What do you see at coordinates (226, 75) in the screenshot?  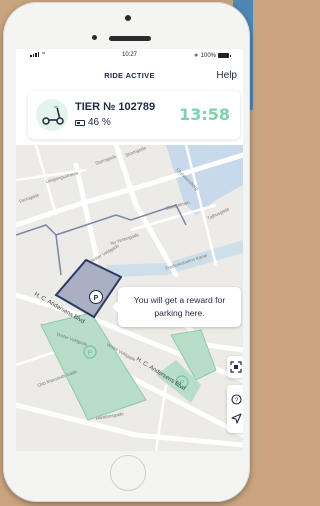 I see `help-link: Help` at bounding box center [226, 75].